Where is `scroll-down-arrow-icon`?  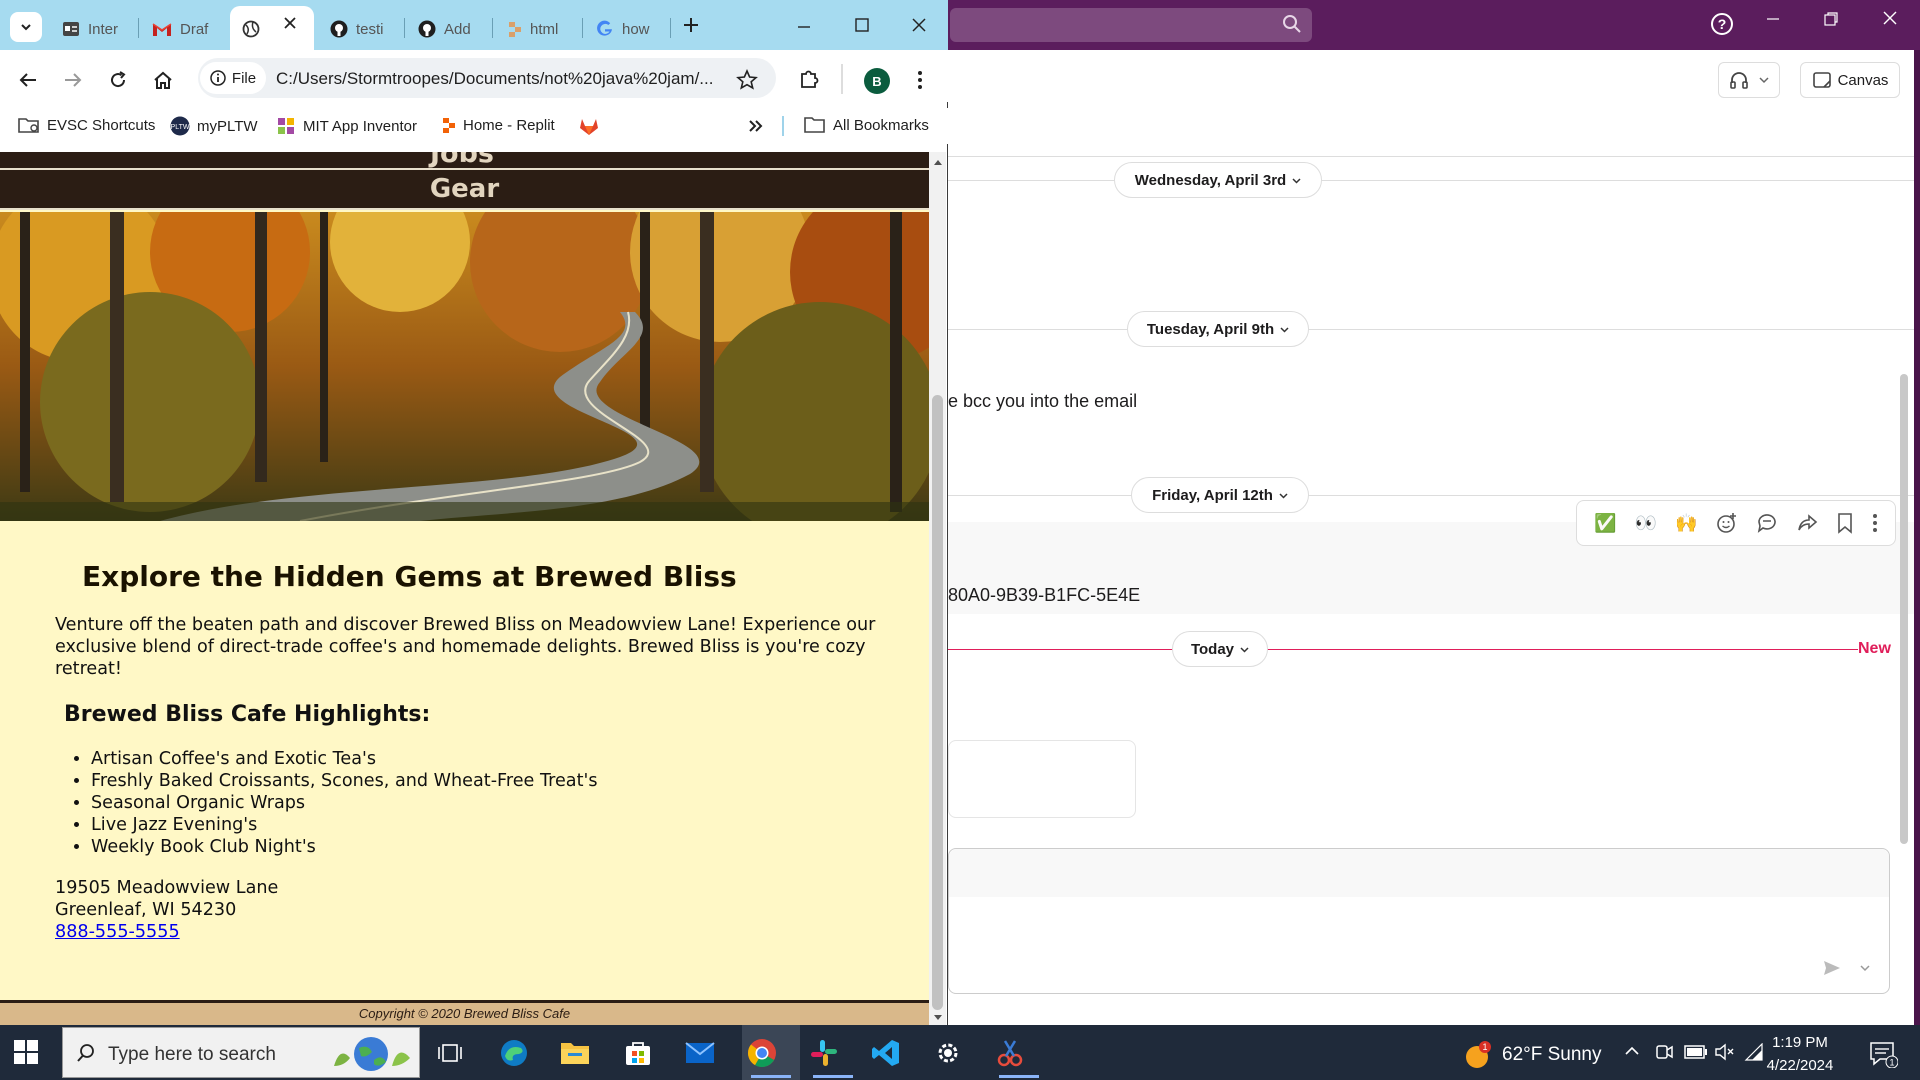 scroll-down-arrow-icon is located at coordinates (938, 1018).